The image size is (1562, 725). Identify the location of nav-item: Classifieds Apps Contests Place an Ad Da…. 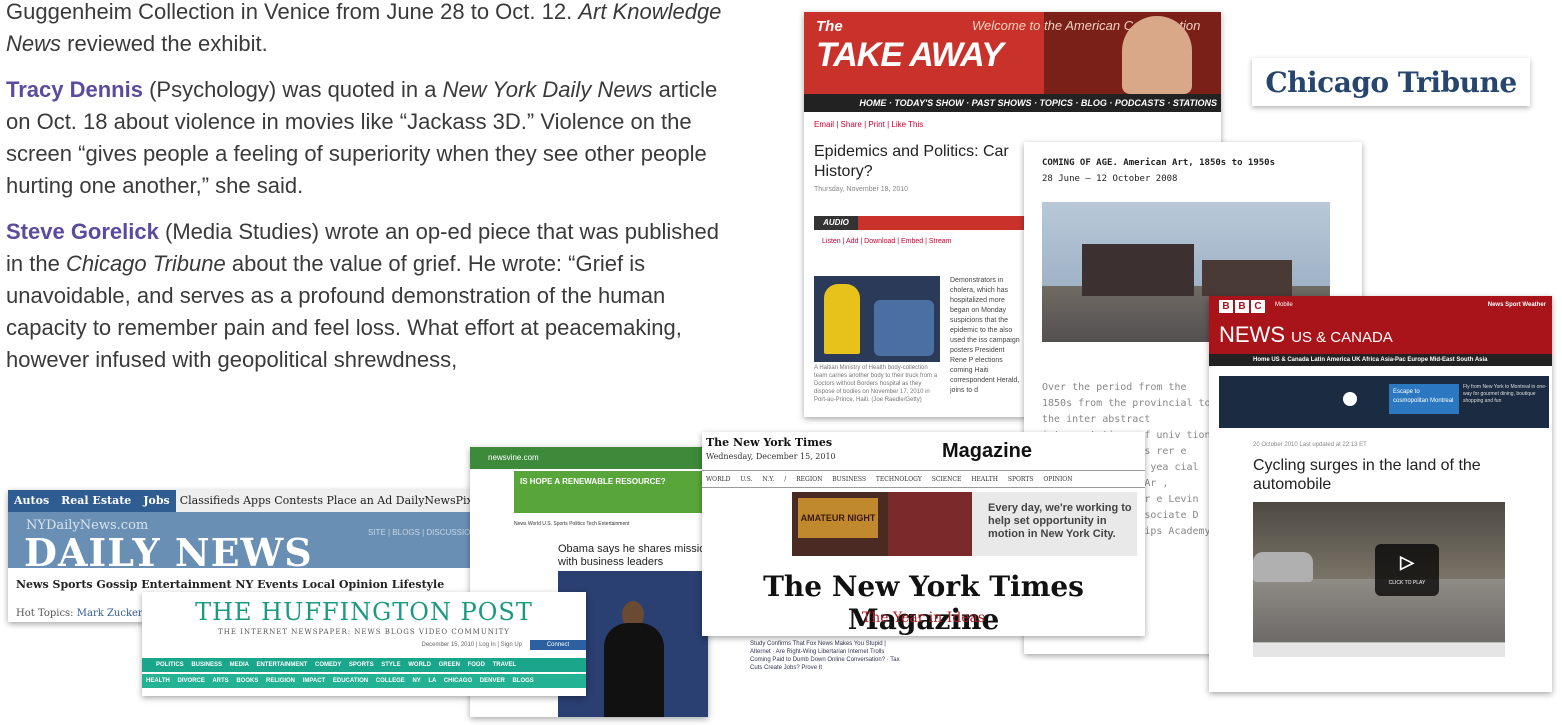
(326, 500).